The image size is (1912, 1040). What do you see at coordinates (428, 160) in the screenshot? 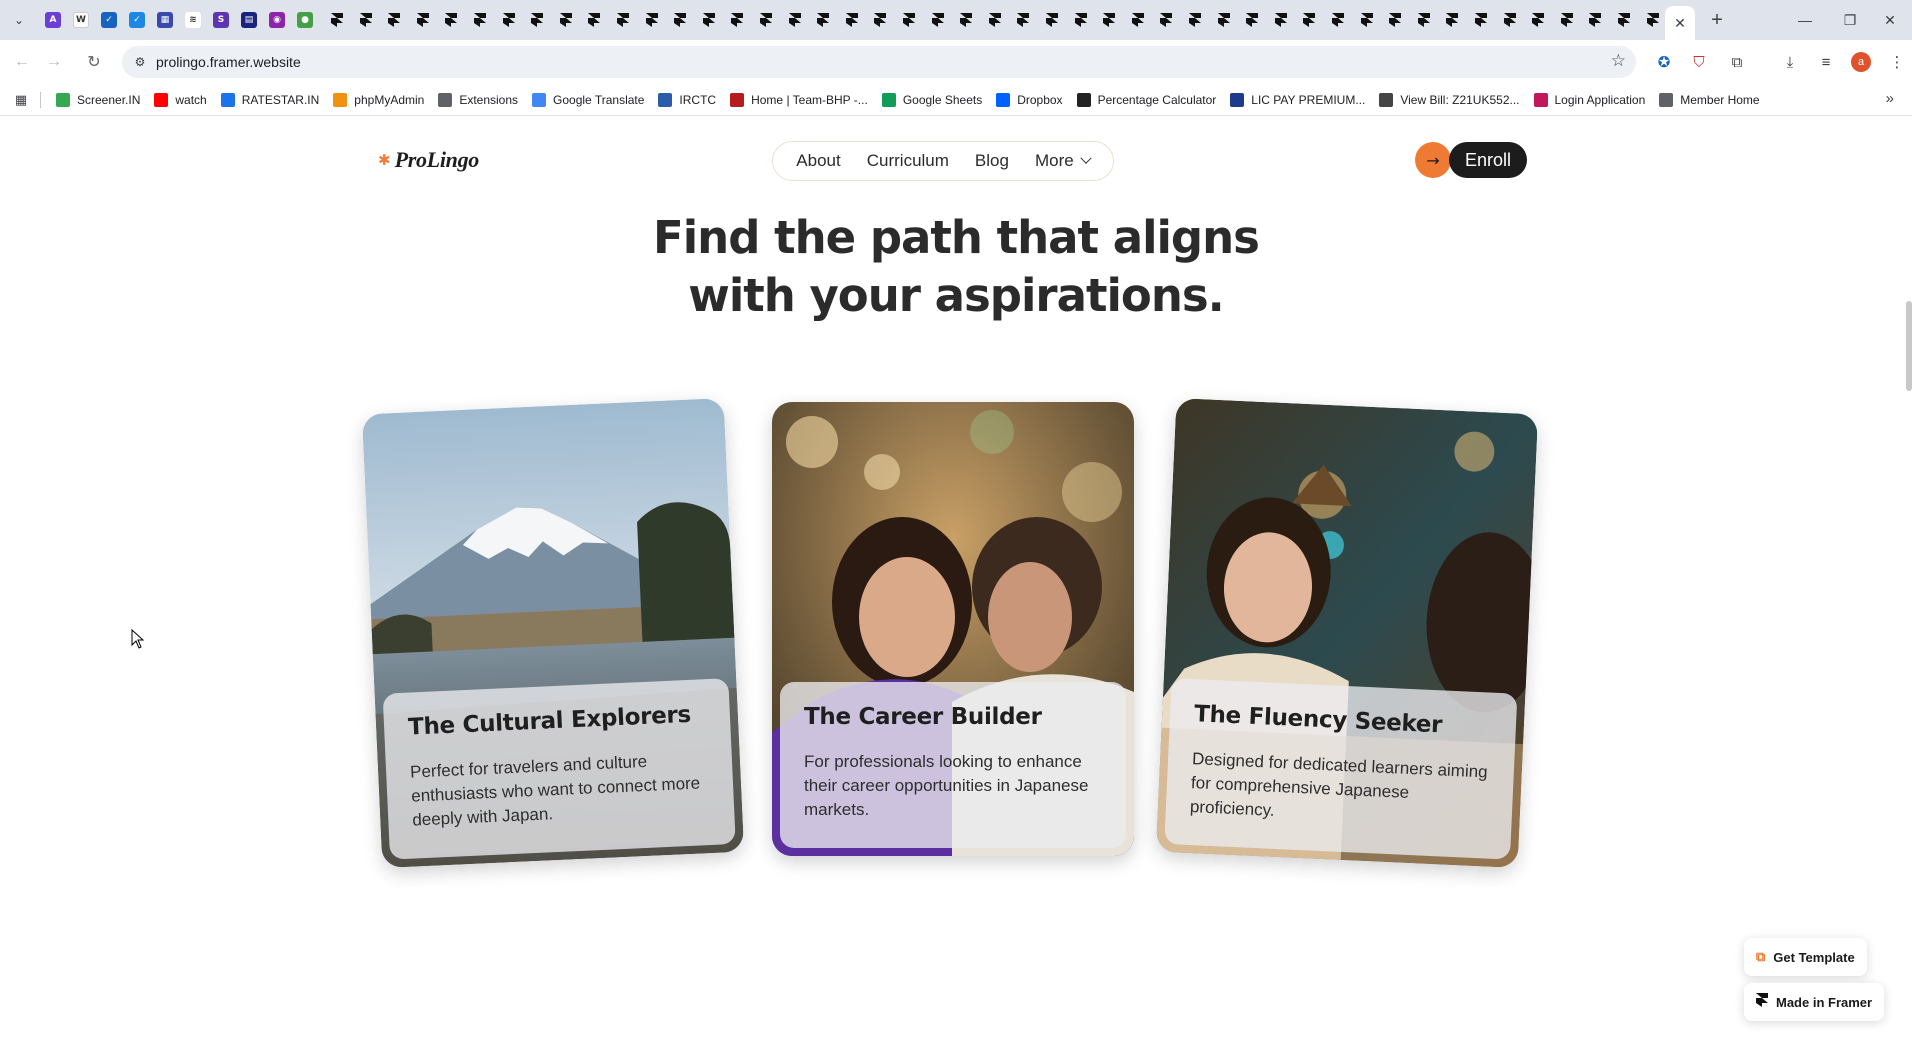
I see `site-logo: ✱ ProLingo` at bounding box center [428, 160].